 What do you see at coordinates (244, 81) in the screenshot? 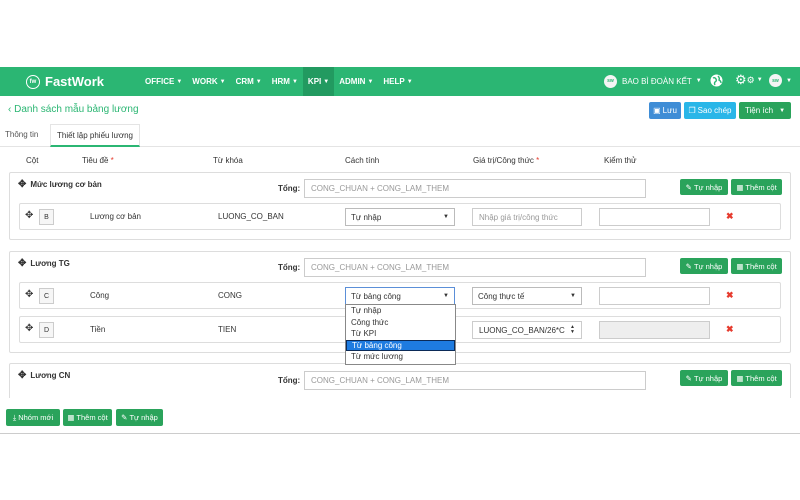
I see `menu-crm-label: CRM` at bounding box center [244, 81].